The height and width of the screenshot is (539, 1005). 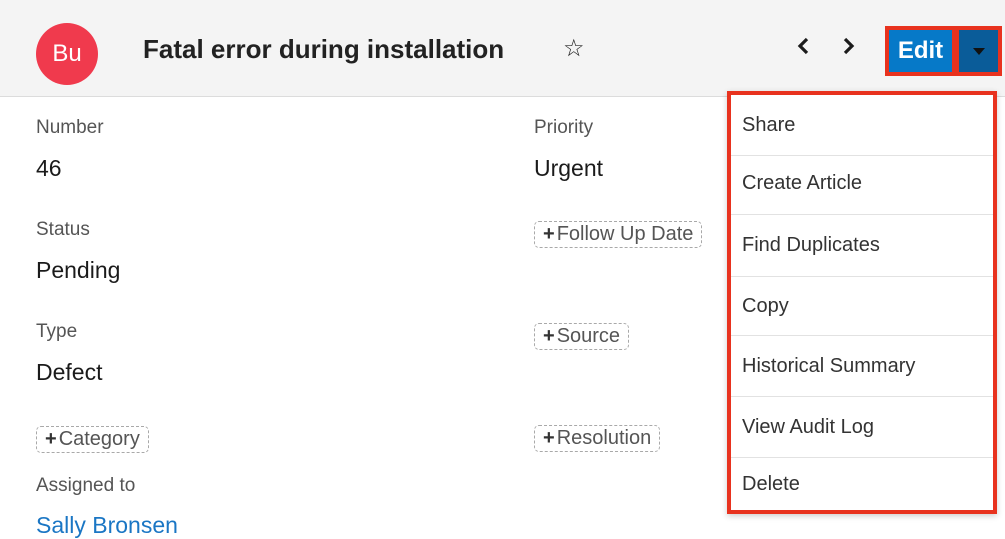 What do you see at coordinates (49, 168) in the screenshot?
I see `number-value: 46` at bounding box center [49, 168].